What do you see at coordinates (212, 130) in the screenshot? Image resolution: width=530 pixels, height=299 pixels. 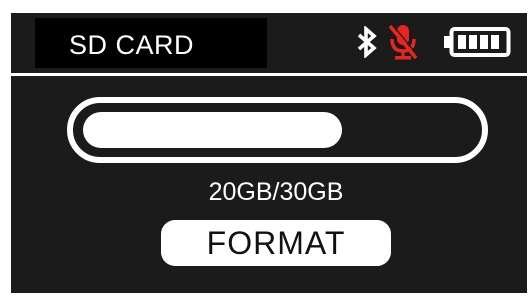 I see `storage-usage-fill` at bounding box center [212, 130].